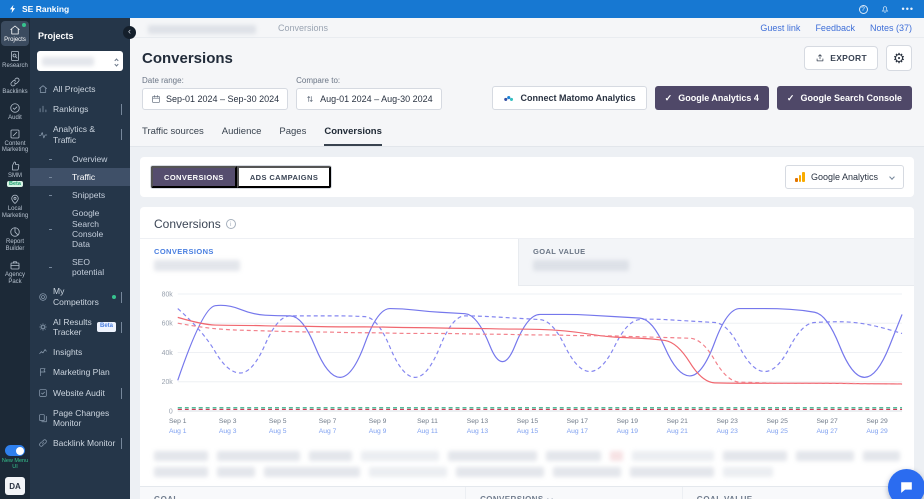 Image resolution: width=924 pixels, height=499 pixels. Describe the element at coordinates (15, 213) in the screenshot. I see `rail-item-label: Local Marketing` at that location.